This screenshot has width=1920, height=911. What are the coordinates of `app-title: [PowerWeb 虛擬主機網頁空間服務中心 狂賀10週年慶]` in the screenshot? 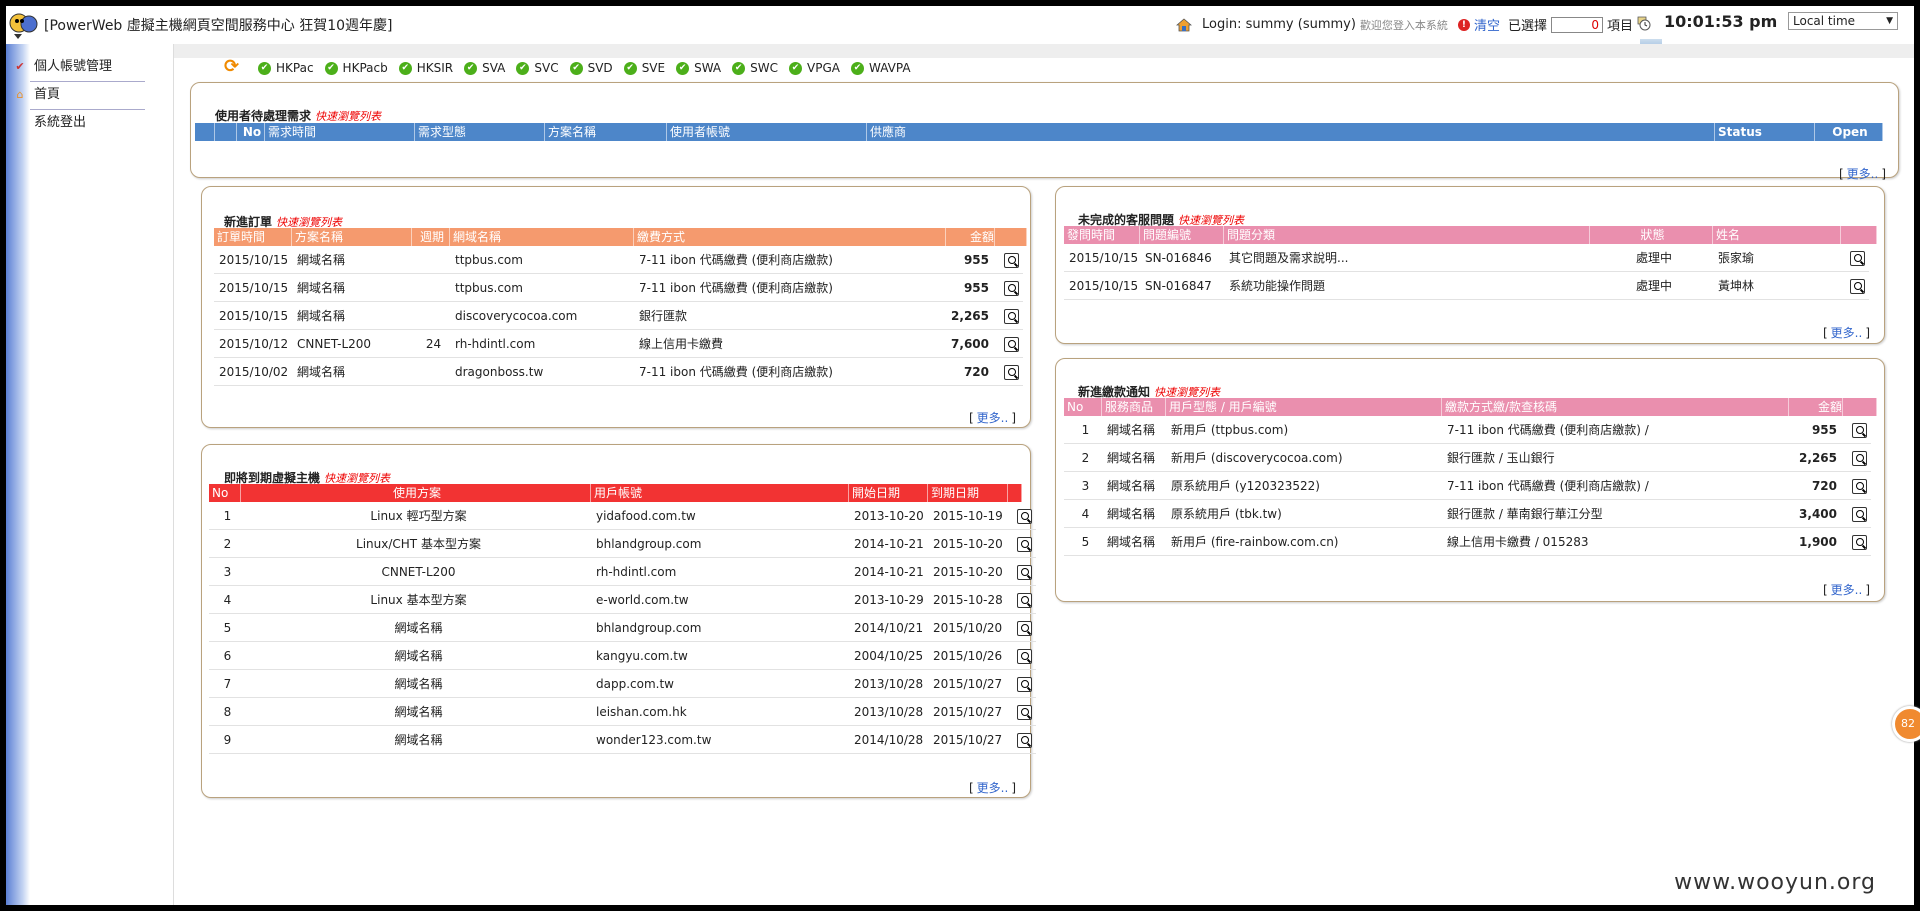 It's located at (218, 26).